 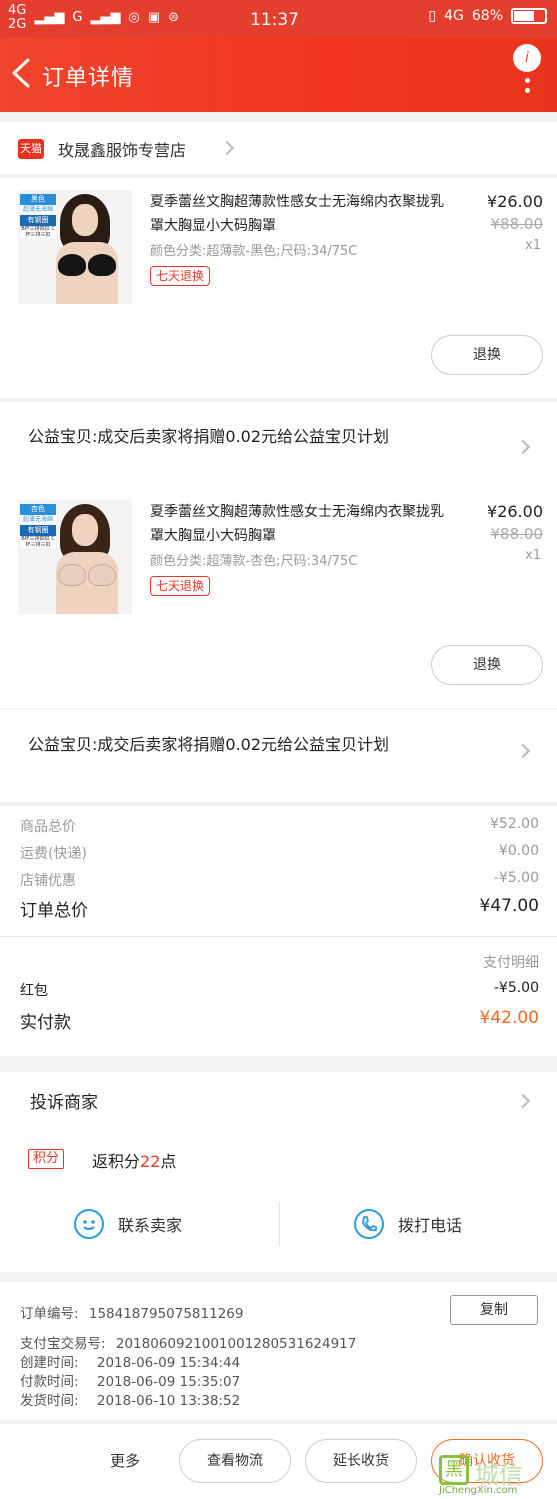 I want to click on bottom-action-bar: 更多 查看物流 延长收货 确认收货 黑 城信 JiChengXin.com, so click(x=278, y=1461).